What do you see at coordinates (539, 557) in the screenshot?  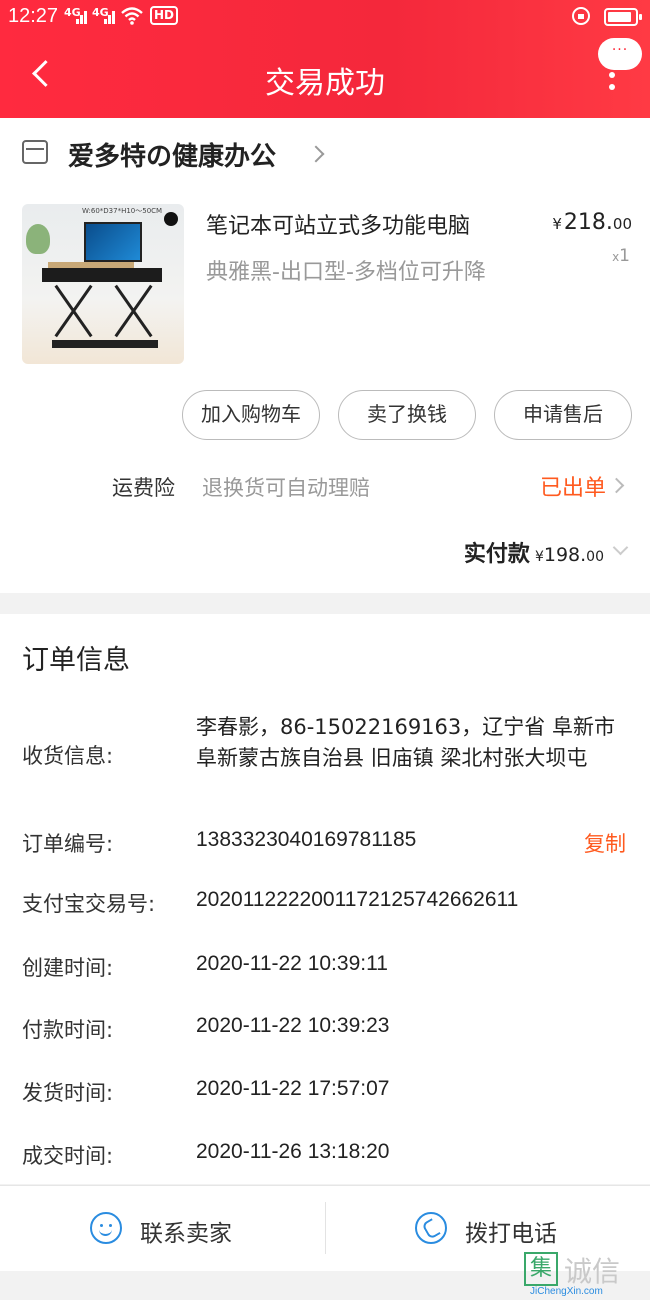 I see `paid-currency: ¥` at bounding box center [539, 557].